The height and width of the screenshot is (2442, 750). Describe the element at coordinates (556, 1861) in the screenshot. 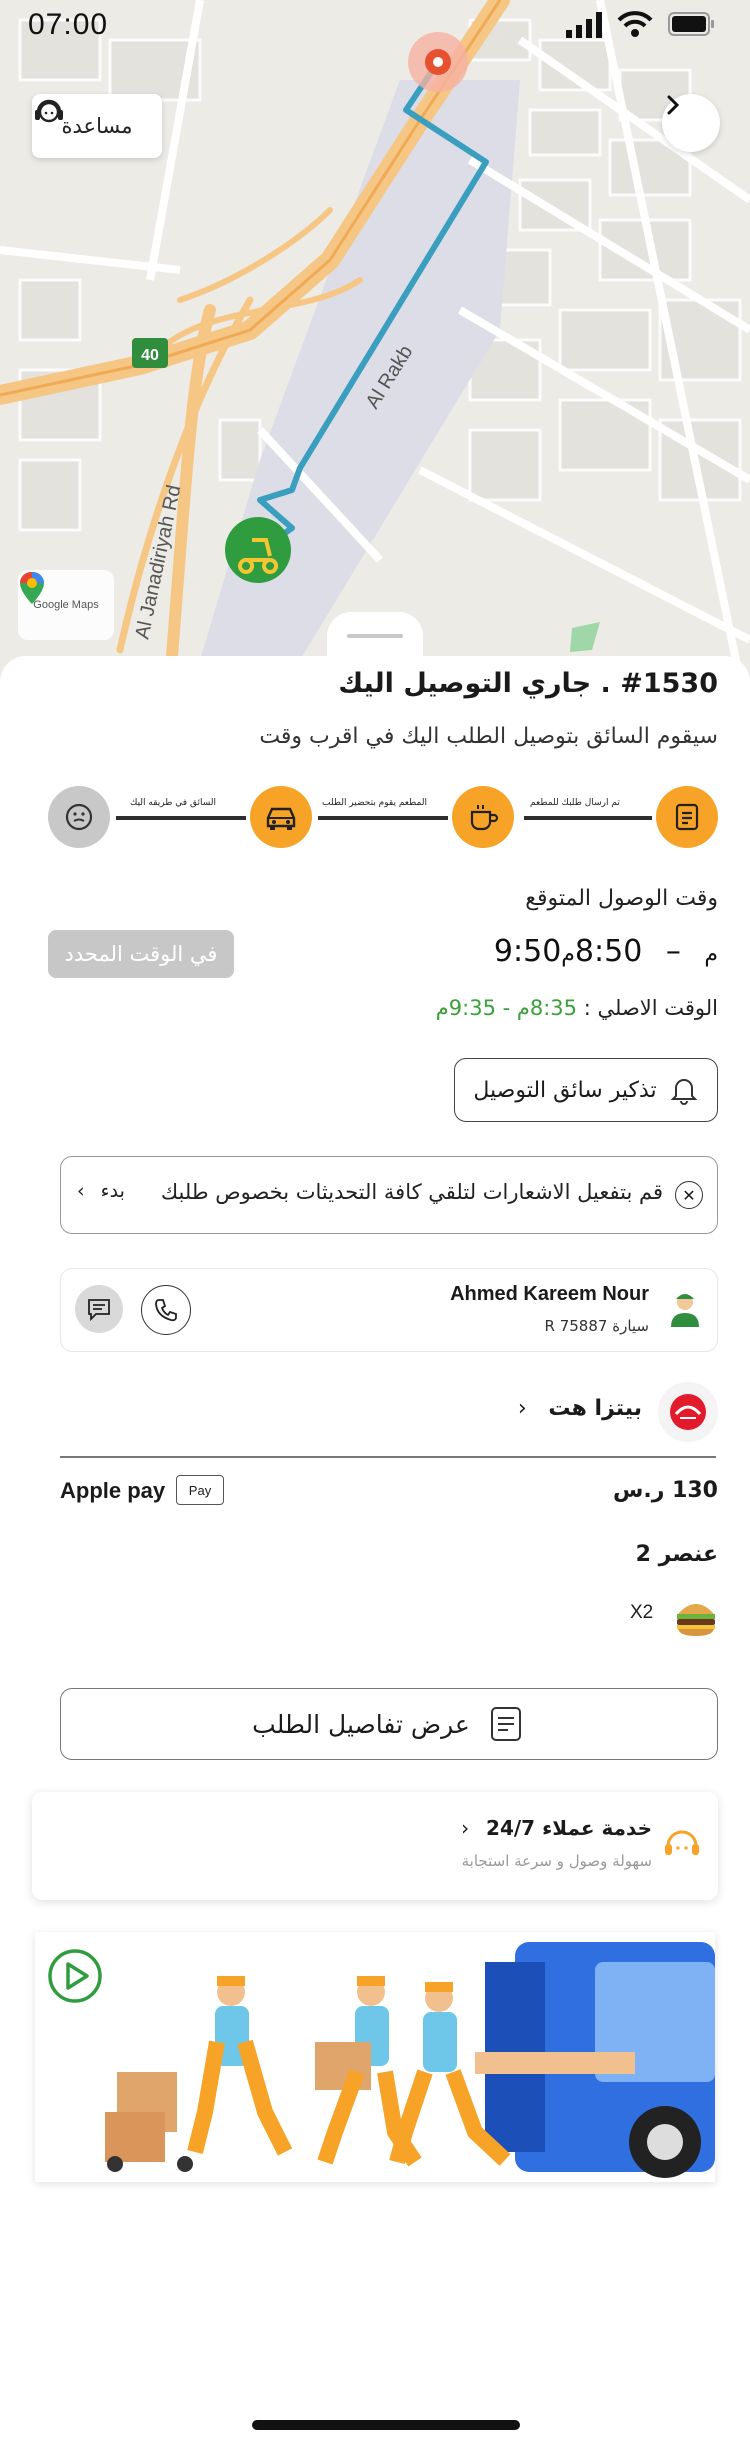

I see `support-subtitle: سهولة وصول و سرعة استجابة` at that location.